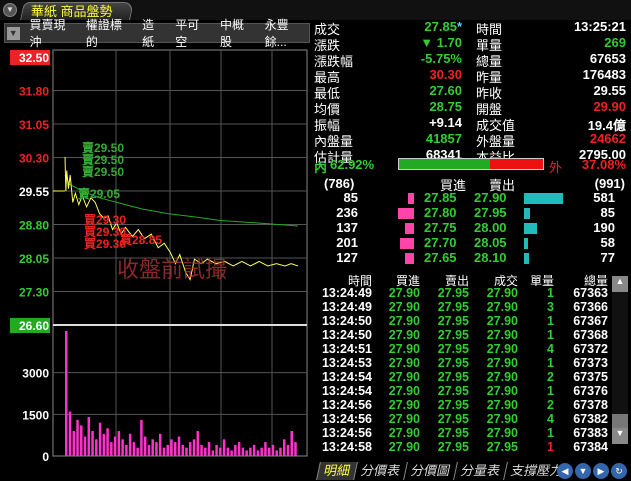  I want to click on price-tick: 28.05, so click(34, 259).